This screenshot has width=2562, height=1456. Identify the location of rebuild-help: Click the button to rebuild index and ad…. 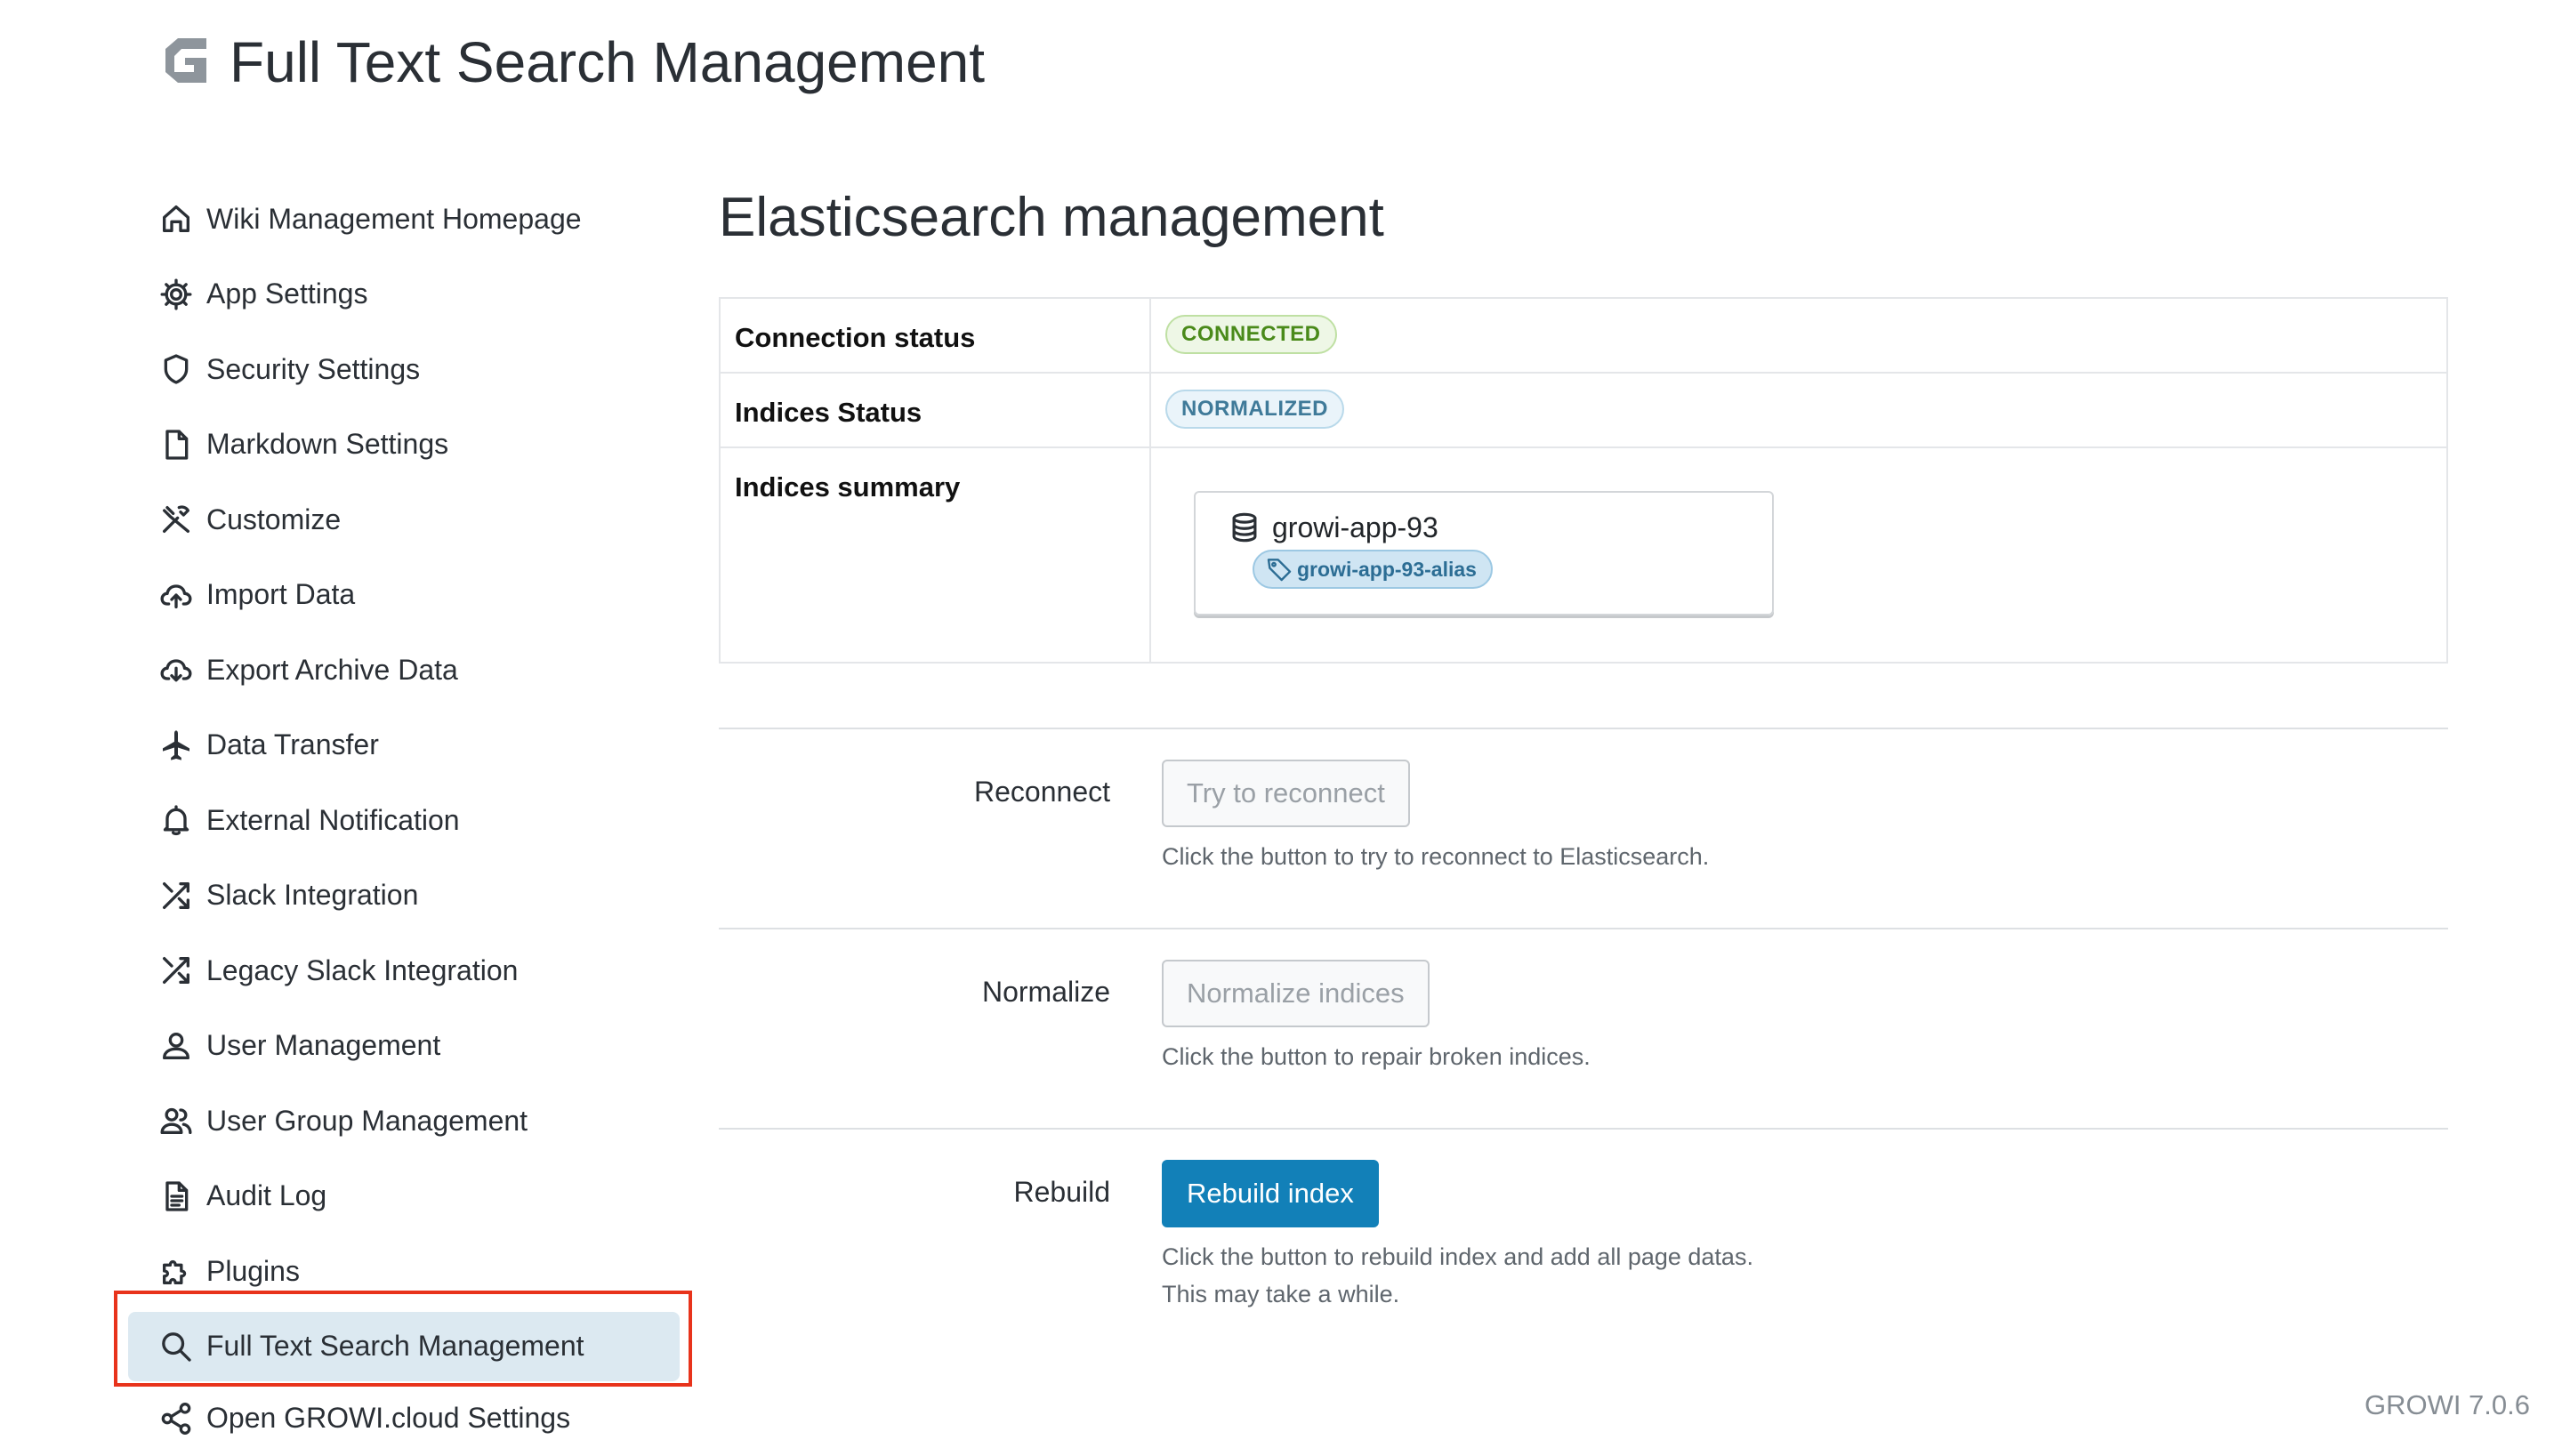
(1457, 1275).